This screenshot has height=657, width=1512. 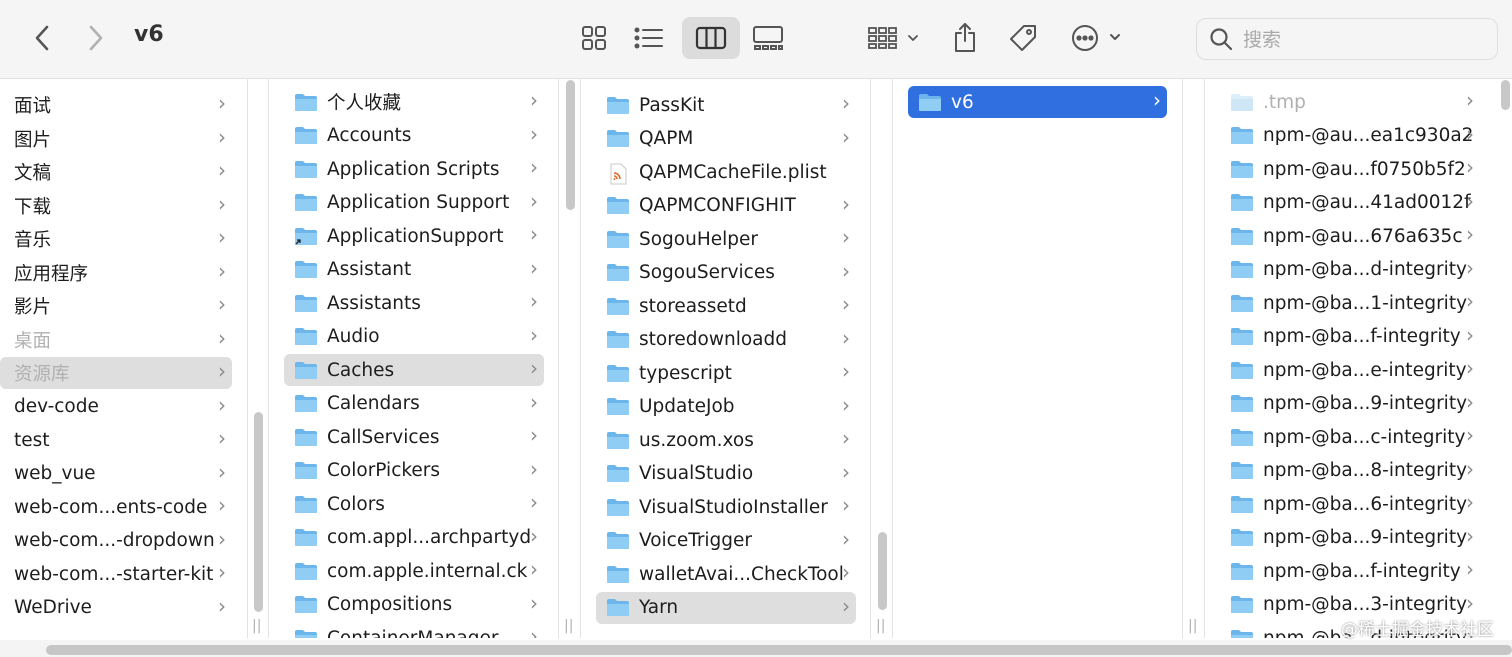 I want to click on list-item: com.apple.internal.ck ›, so click(x=414, y=571).